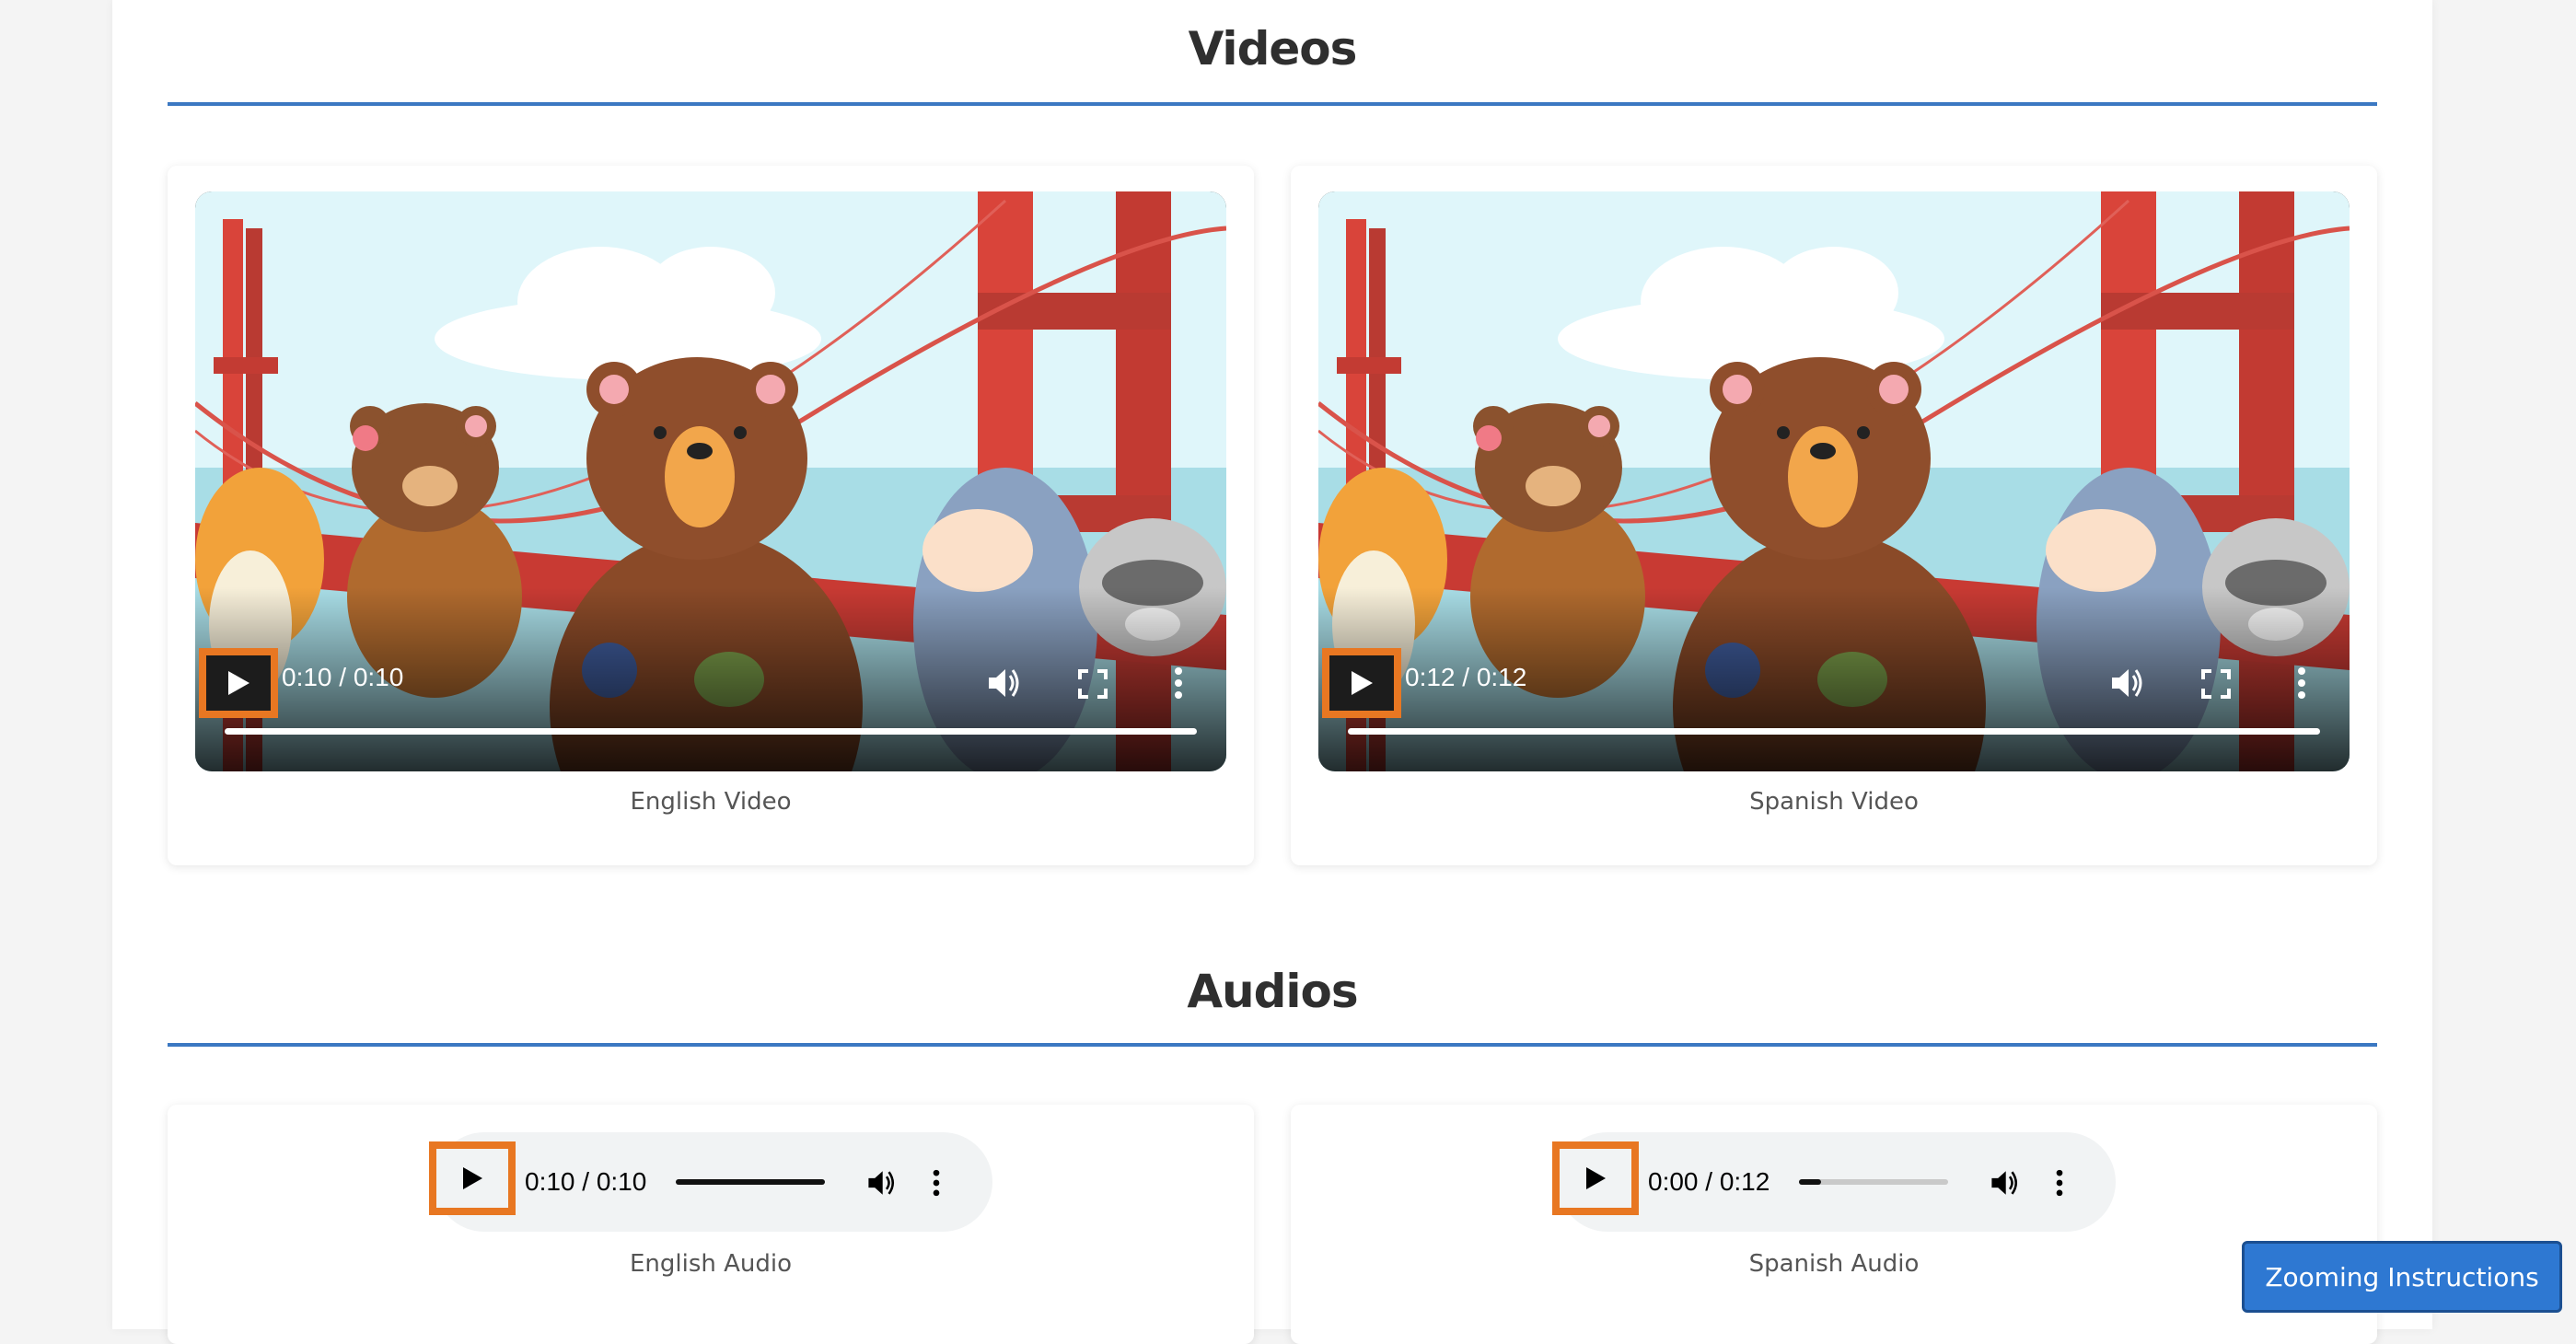 The image size is (2576, 1344). Describe the element at coordinates (1709, 1181) in the screenshot. I see `audio-time: 0:00 / 0:12` at that location.